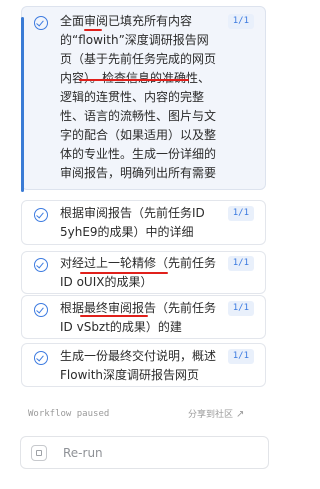 The image size is (320, 489). I want to click on task-card-2: 根据审阅报告（先前任务ID 5yhE9的成果）中的详细建… 1/1, so click(143, 222).